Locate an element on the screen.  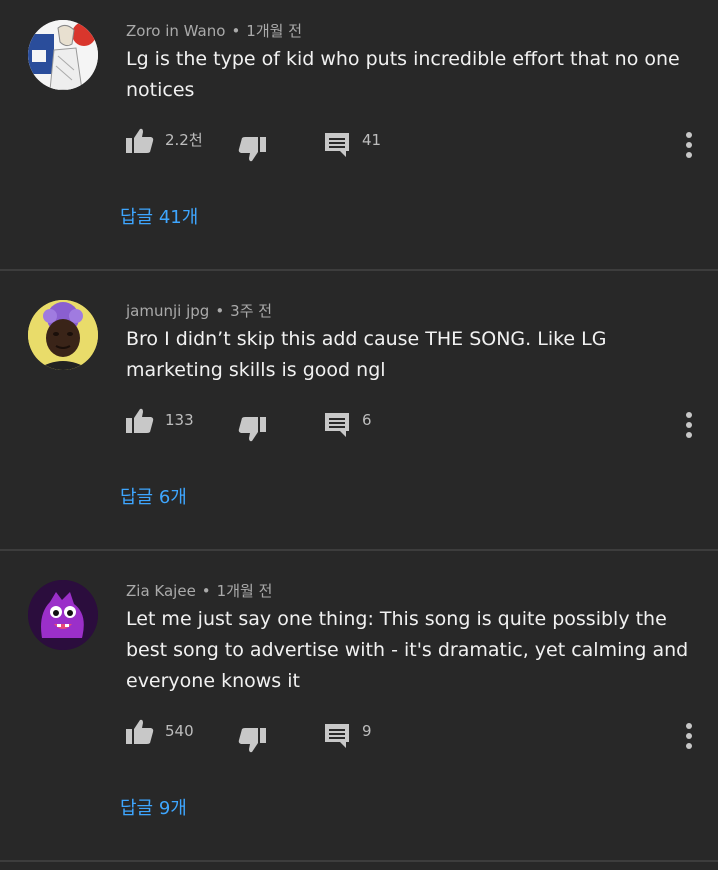
reply-count: 9 is located at coordinates (367, 731).